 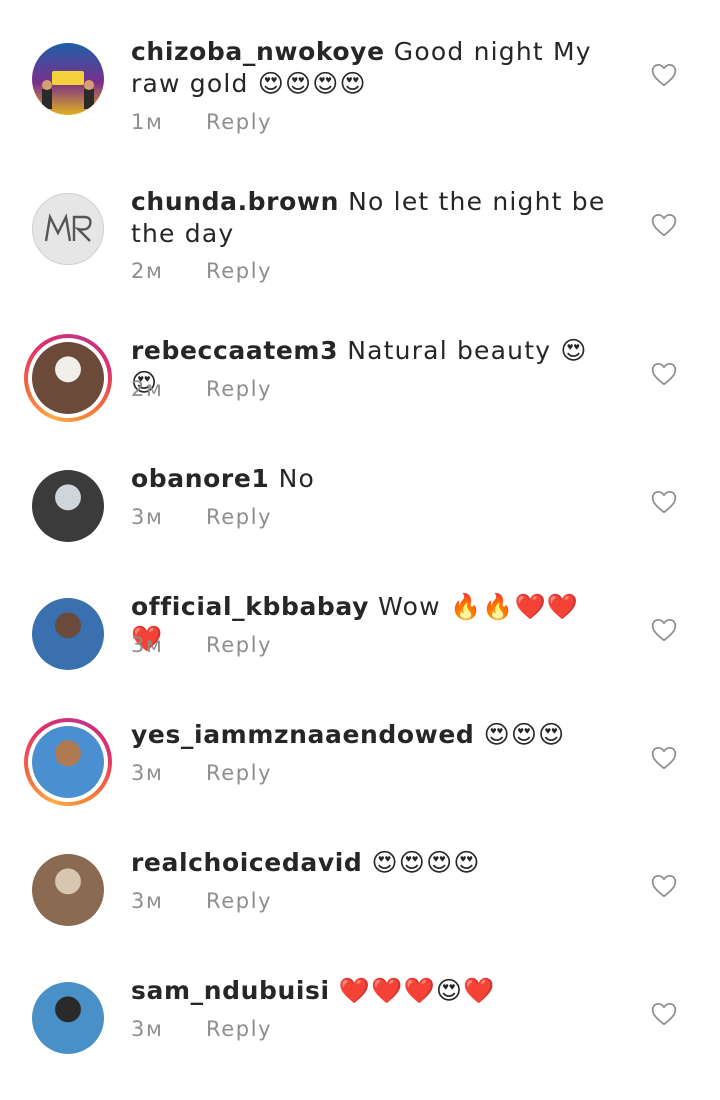 I want to click on comment-username: yes_iammznaaendowed, so click(x=302, y=734).